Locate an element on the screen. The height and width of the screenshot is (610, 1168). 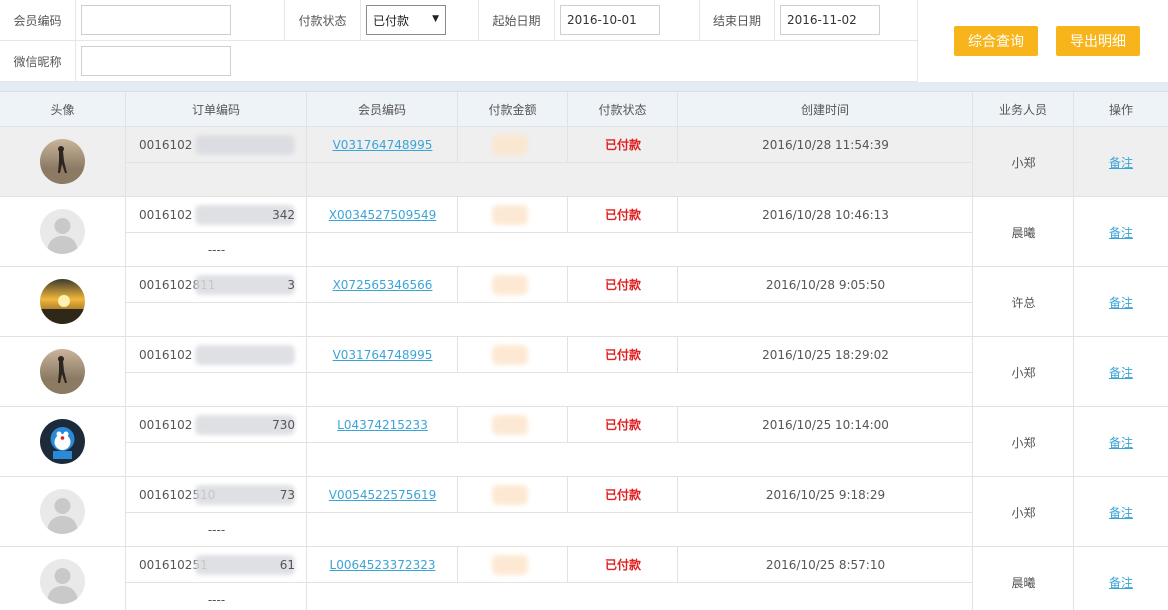
member-code-cell: V0054522575619 is located at coordinates (382, 494).